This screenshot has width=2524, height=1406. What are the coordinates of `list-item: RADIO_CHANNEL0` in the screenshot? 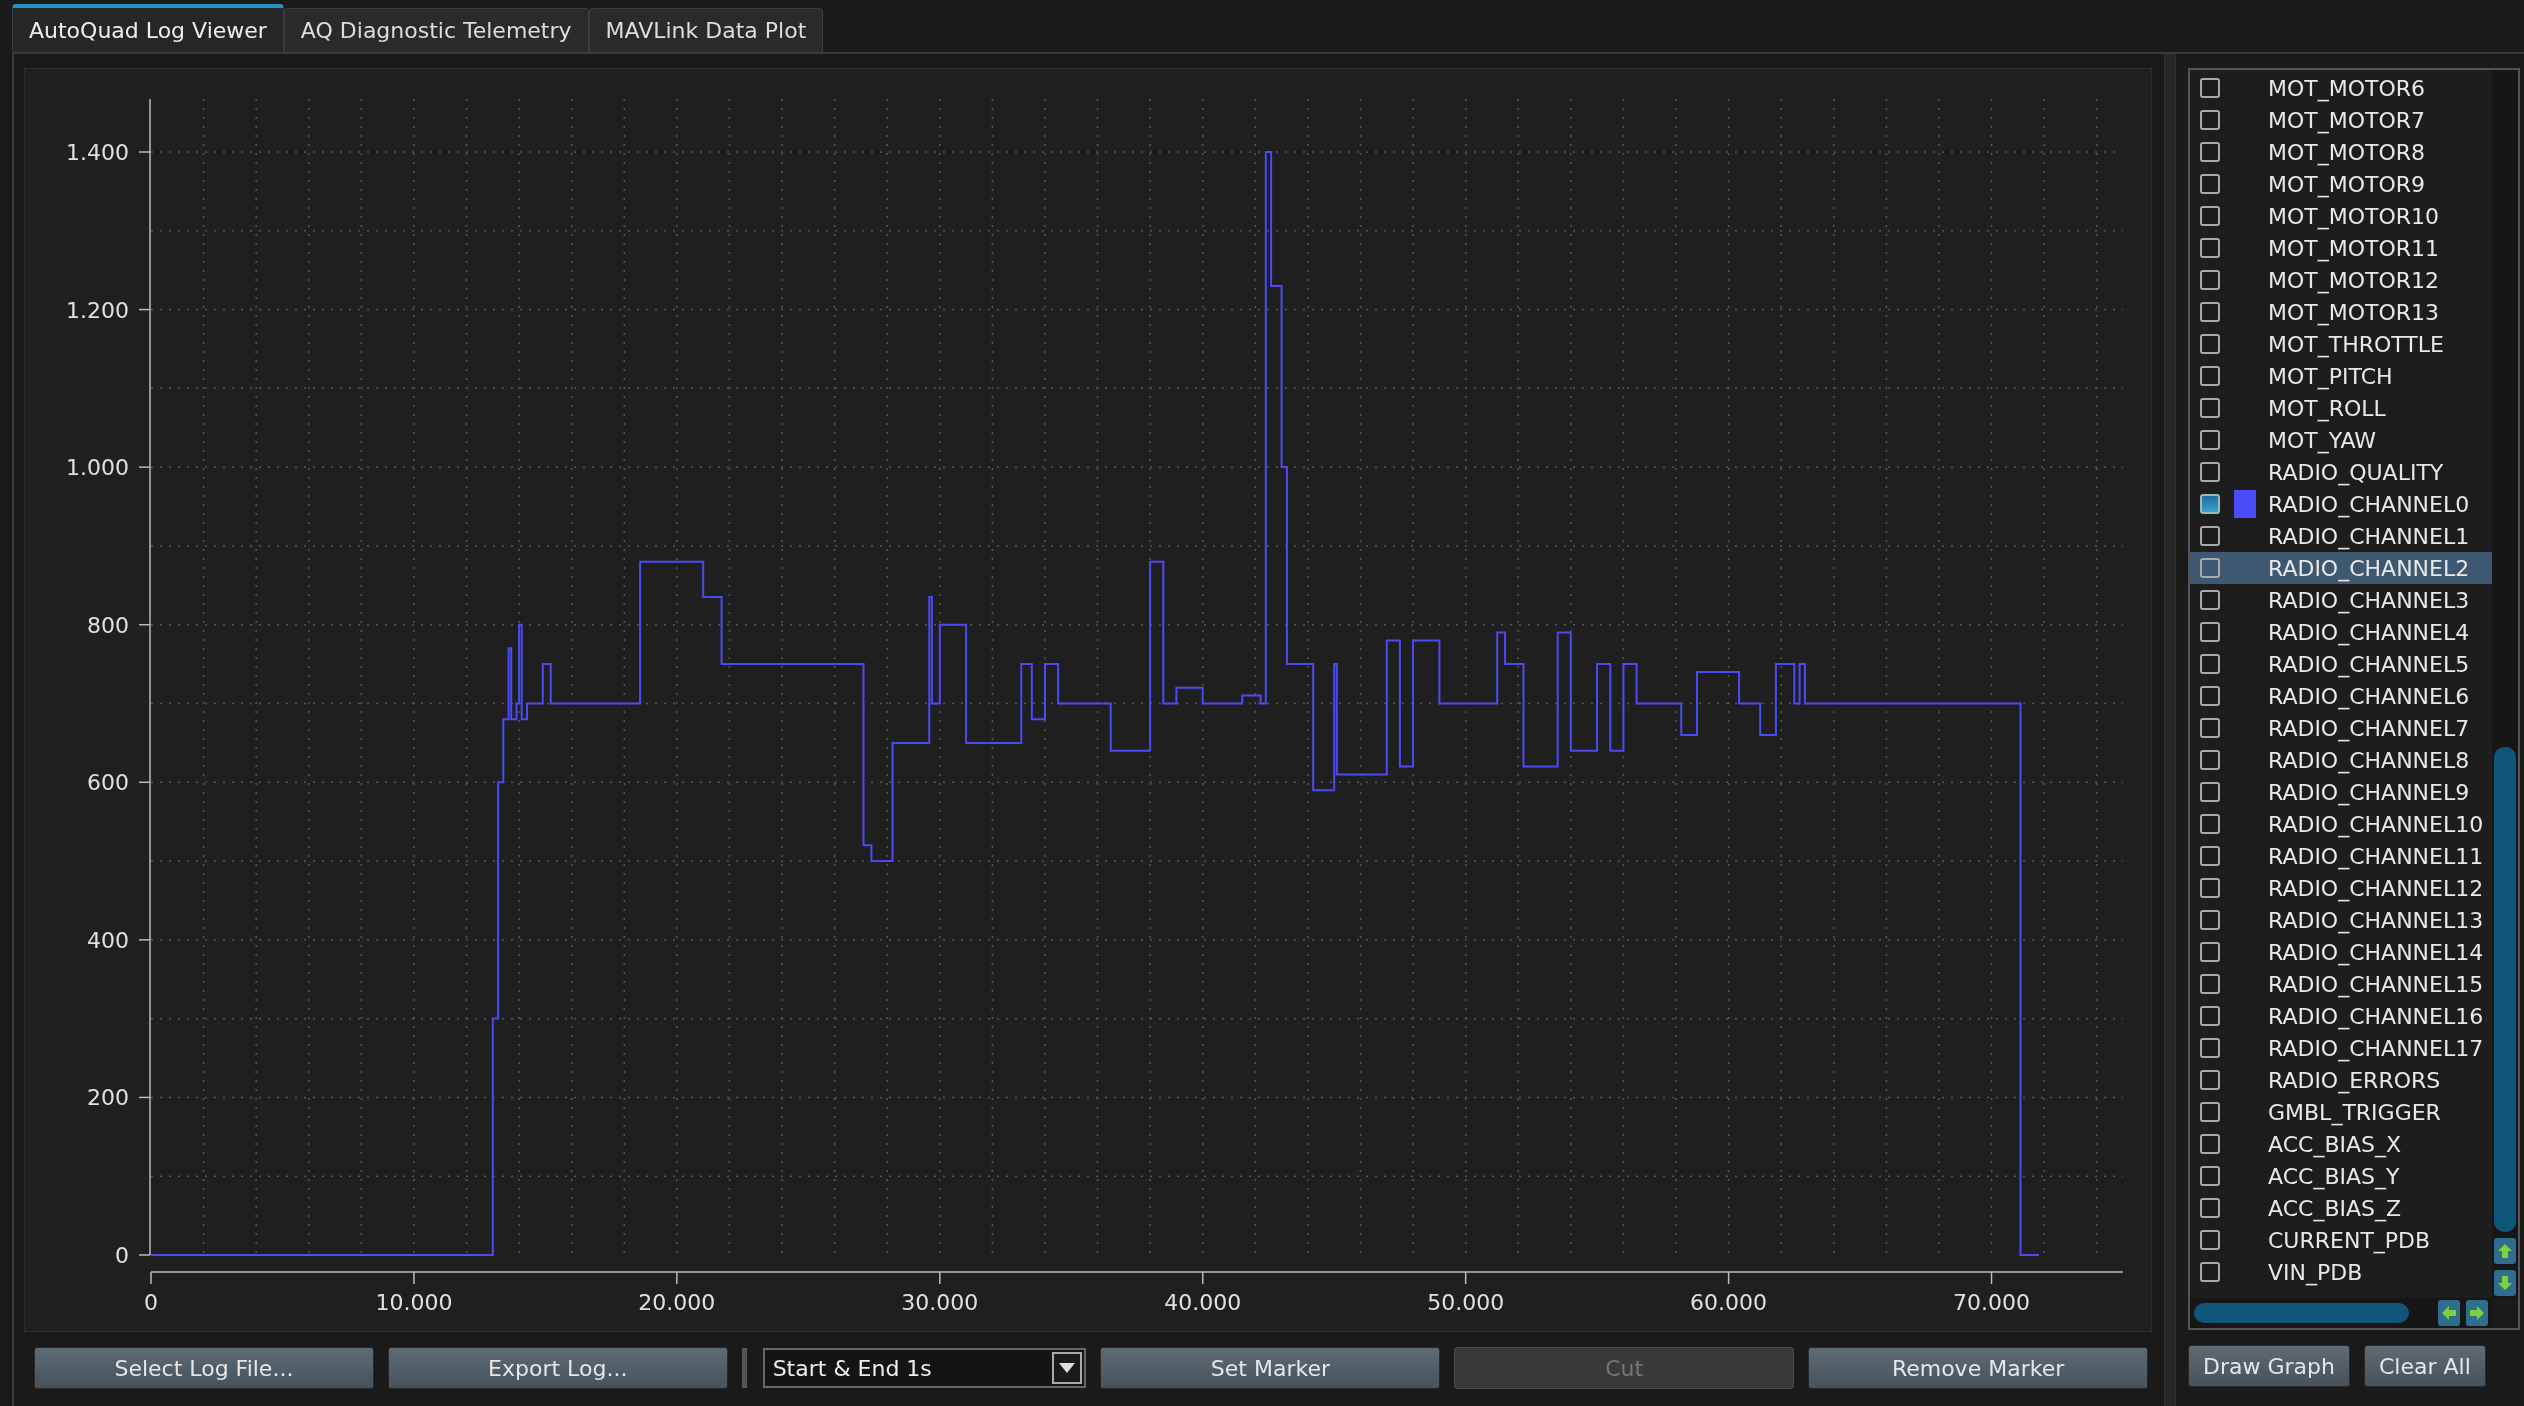 It's located at (2341, 504).